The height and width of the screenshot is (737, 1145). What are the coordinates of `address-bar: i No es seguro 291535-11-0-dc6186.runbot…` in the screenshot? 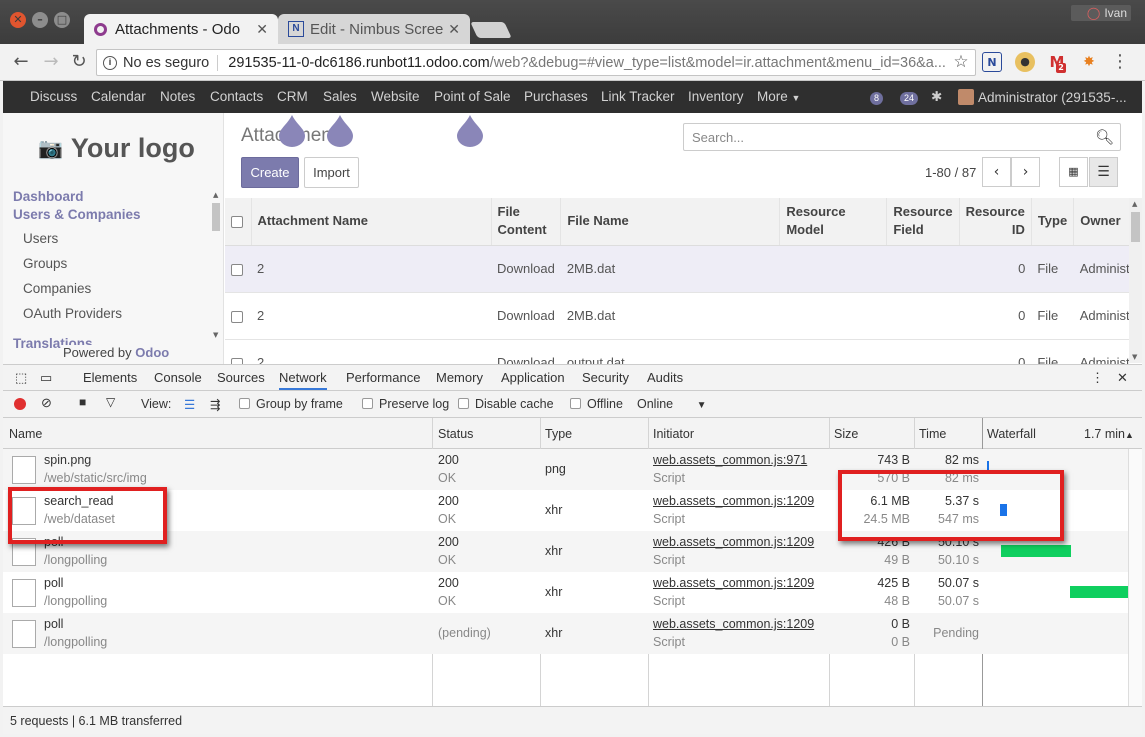 It's located at (536, 62).